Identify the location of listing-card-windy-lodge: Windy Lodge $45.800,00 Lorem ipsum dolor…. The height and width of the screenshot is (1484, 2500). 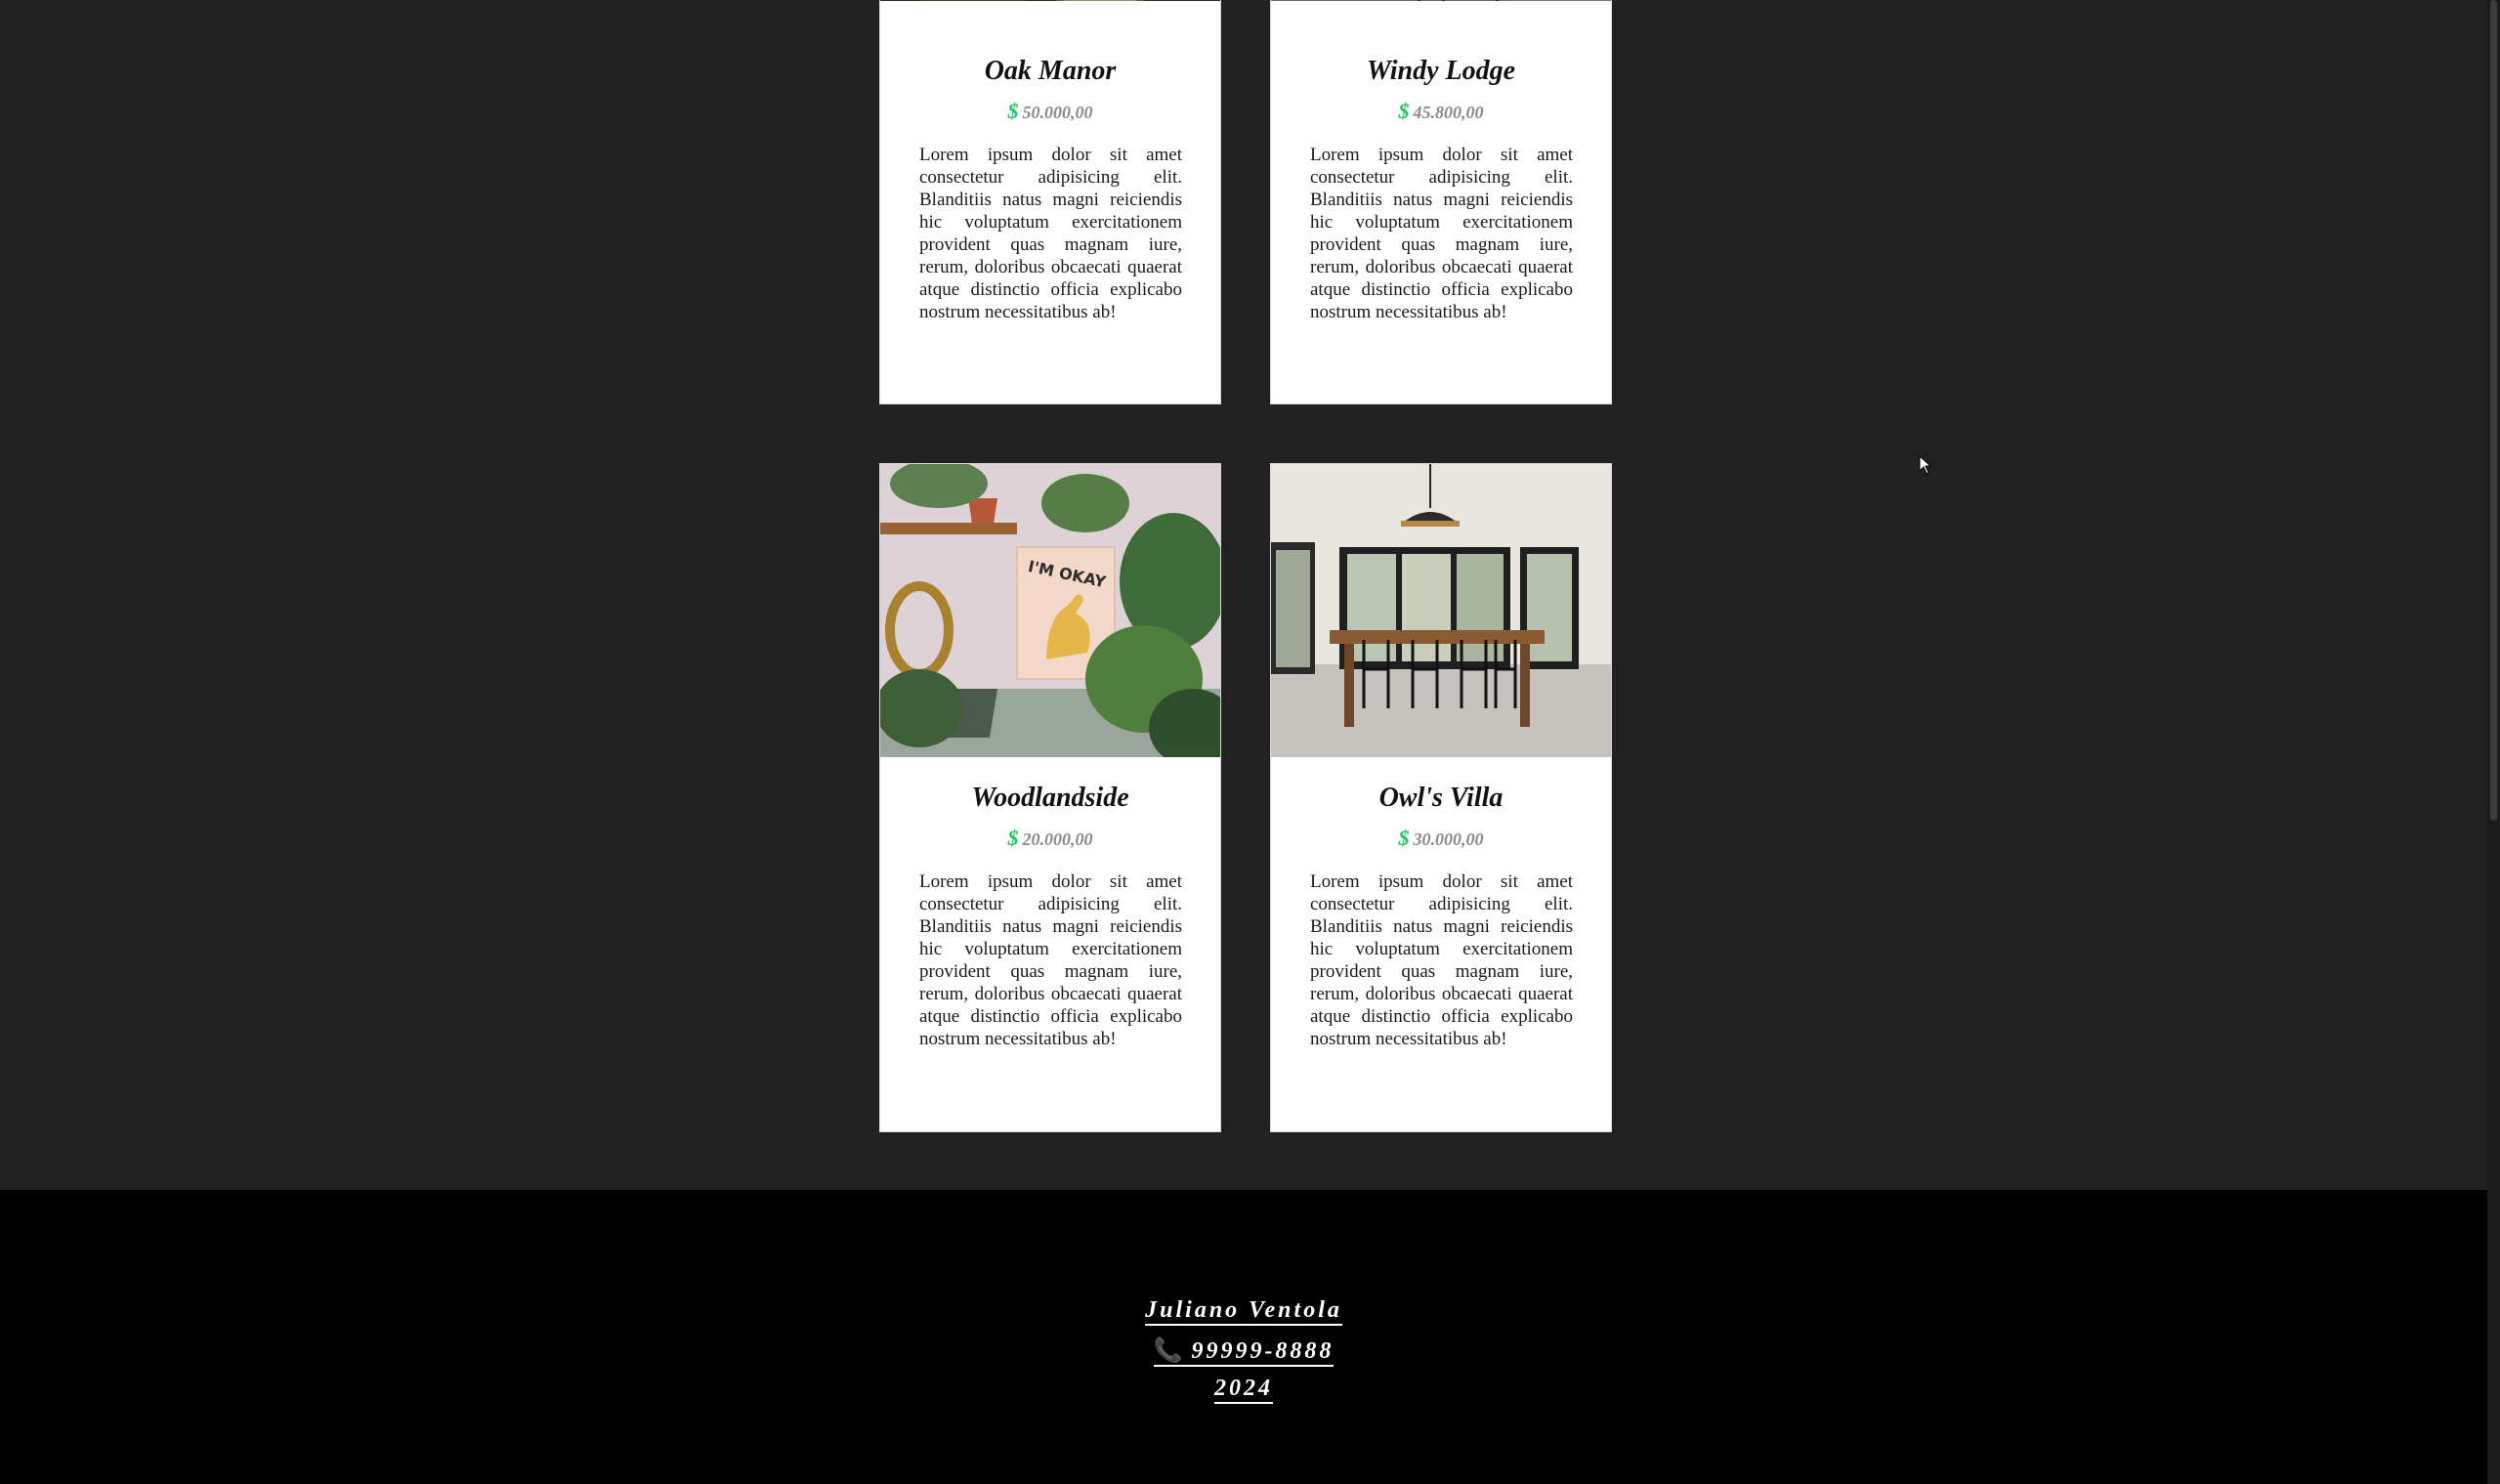
(1441, 202).